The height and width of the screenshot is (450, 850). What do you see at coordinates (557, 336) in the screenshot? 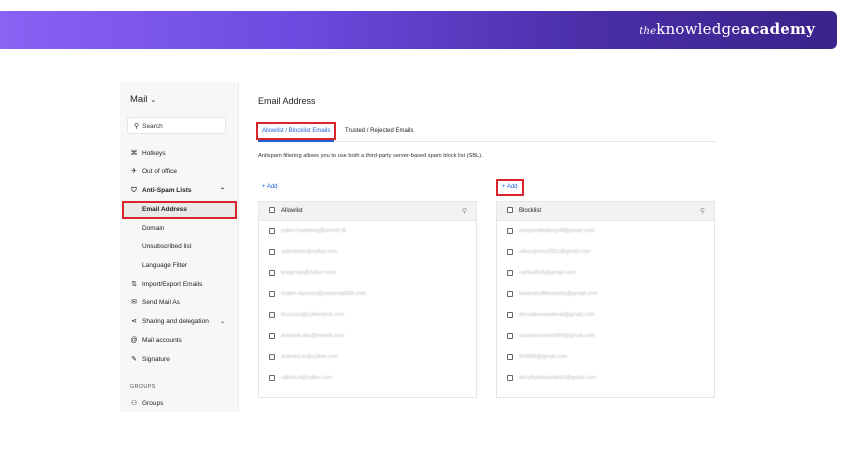
I see `email-text: susanturnersmith0@gmail.com` at bounding box center [557, 336].